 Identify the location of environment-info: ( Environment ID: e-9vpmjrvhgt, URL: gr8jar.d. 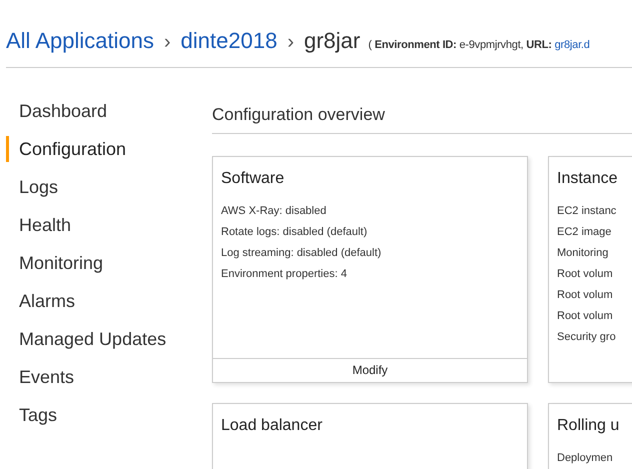
(479, 45).